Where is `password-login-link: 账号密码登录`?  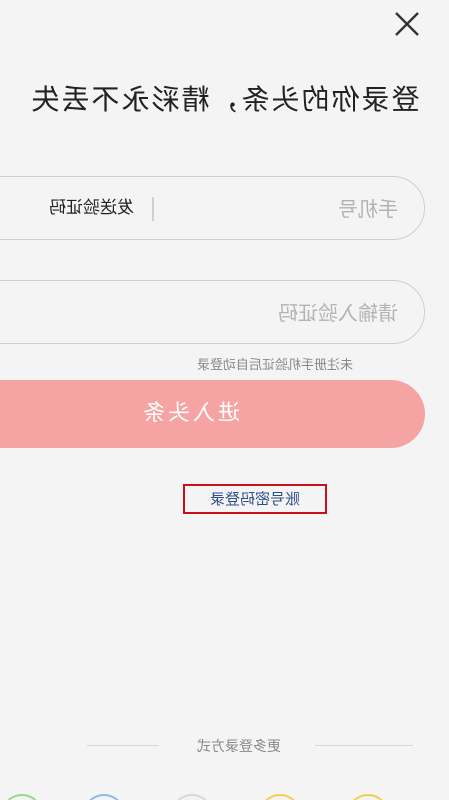
password-login-link: 账号密码登录 is located at coordinates (255, 499).